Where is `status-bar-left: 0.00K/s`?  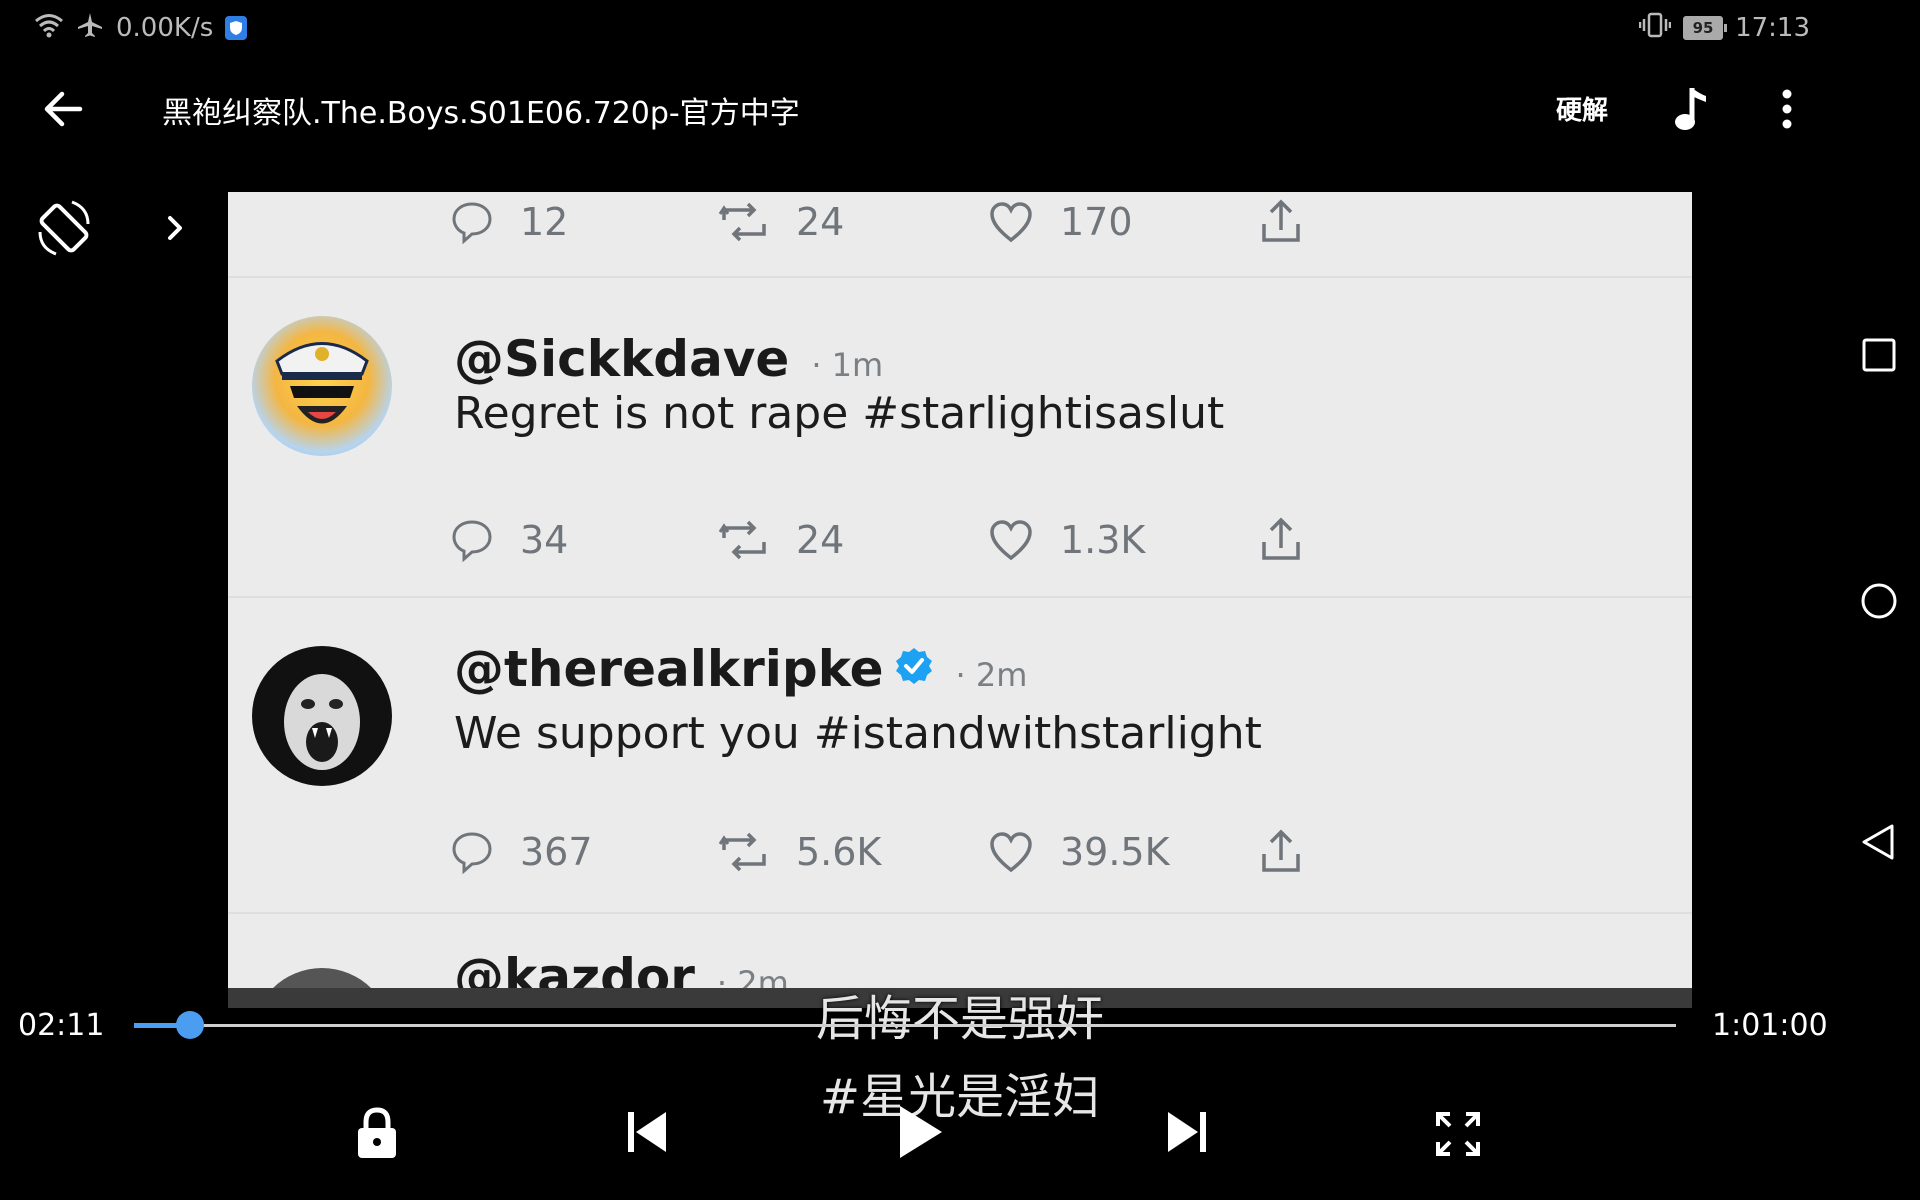 status-bar-left: 0.00K/s is located at coordinates (141, 28).